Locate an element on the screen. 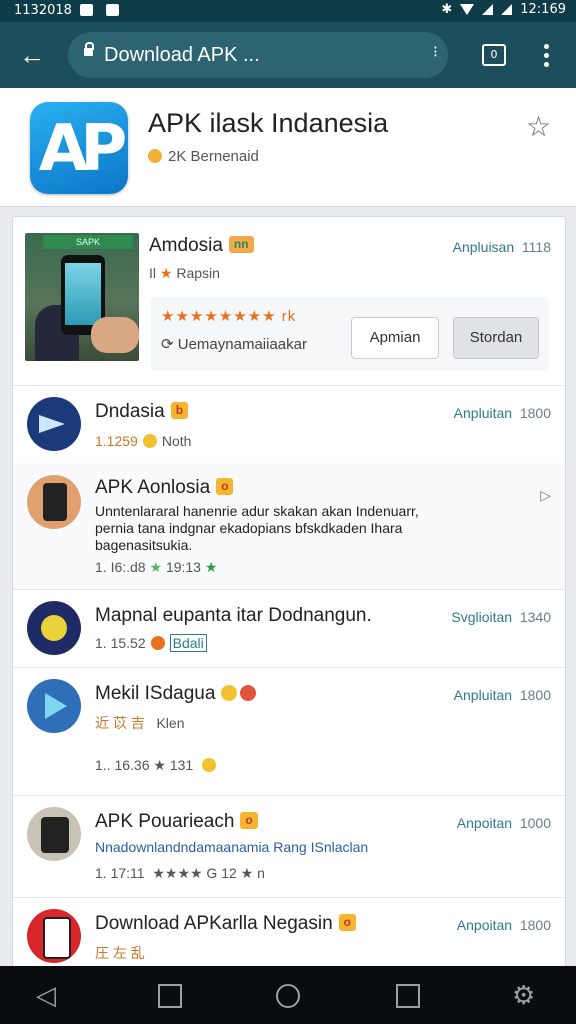 This screenshot has width=576, height=1024. primary-action-button: Apmian is located at coordinates (395, 338).